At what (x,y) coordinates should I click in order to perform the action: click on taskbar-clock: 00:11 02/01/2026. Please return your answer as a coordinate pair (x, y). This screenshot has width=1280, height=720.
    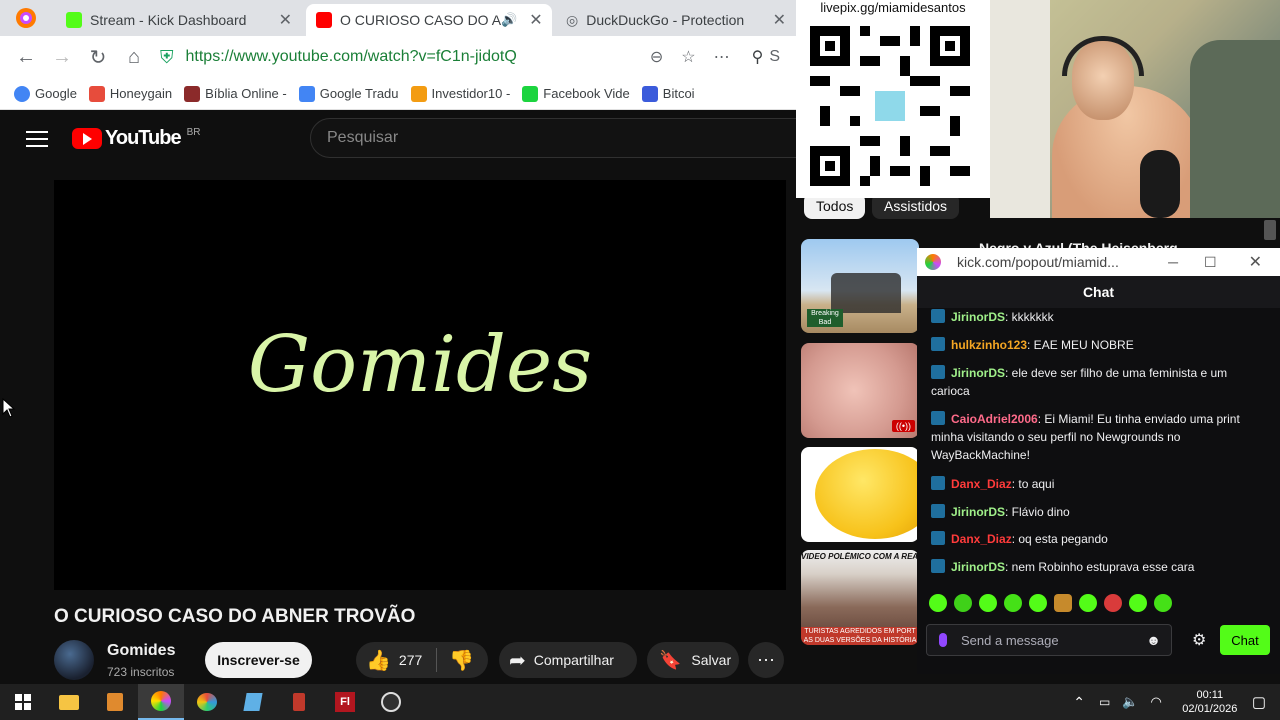
    Looking at the image, I should click on (1210, 702).